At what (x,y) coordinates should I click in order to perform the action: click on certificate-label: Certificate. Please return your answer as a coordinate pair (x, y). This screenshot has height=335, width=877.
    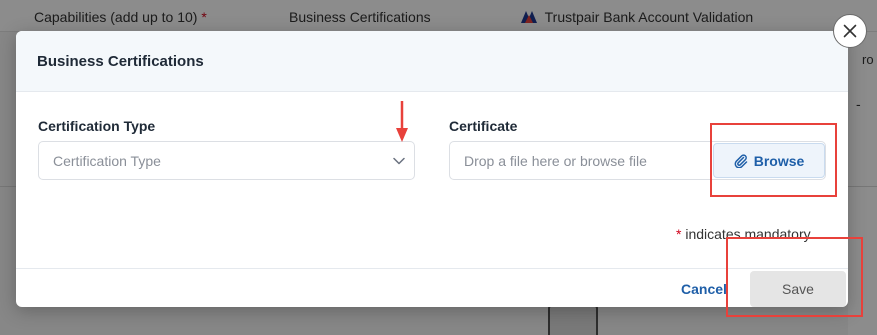
    Looking at the image, I should click on (483, 126).